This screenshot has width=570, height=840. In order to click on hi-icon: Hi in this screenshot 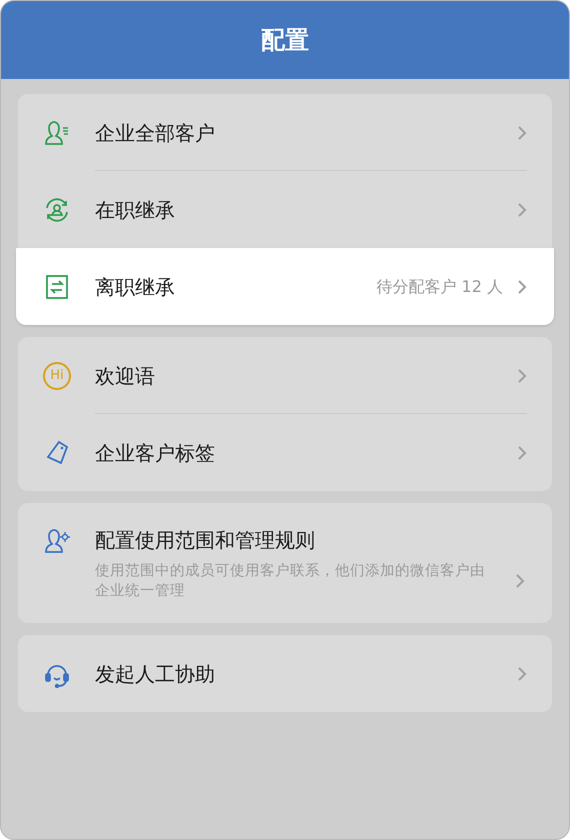, I will do `click(57, 376)`.